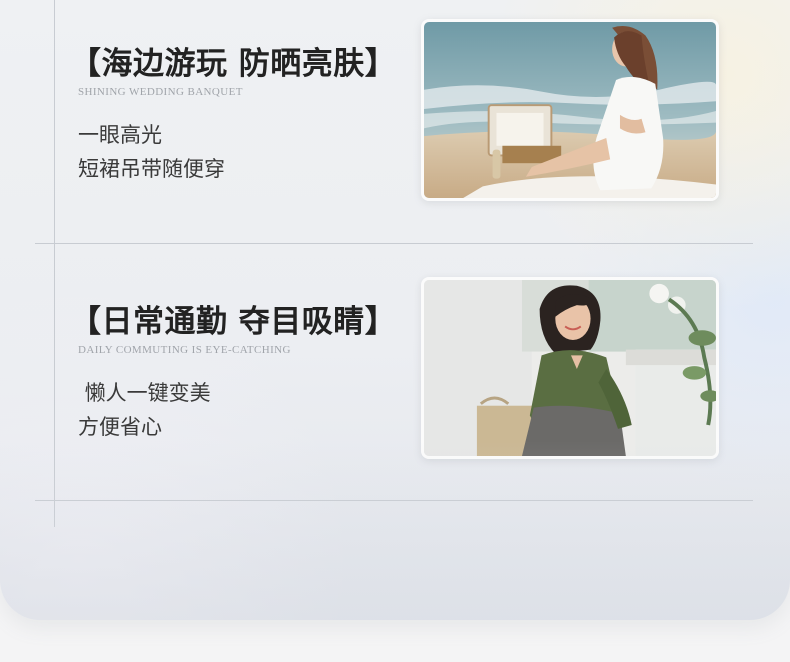 This screenshot has width=790, height=662. Describe the element at coordinates (151, 169) in the screenshot. I see `section-1-line-2: 短裙吊带随便穿` at that location.